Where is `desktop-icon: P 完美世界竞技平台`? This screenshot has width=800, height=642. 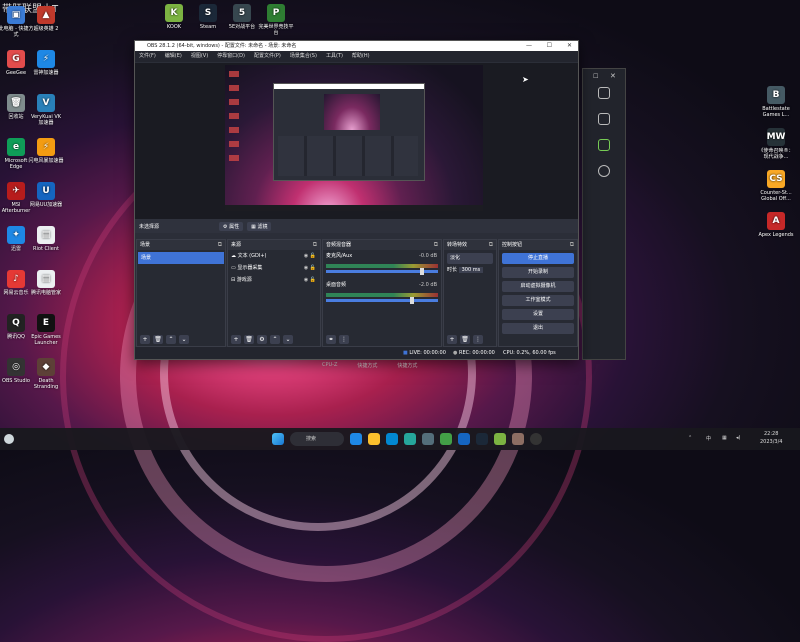
desktop-icon: P 完美世界竞技平台 is located at coordinates (276, 20).